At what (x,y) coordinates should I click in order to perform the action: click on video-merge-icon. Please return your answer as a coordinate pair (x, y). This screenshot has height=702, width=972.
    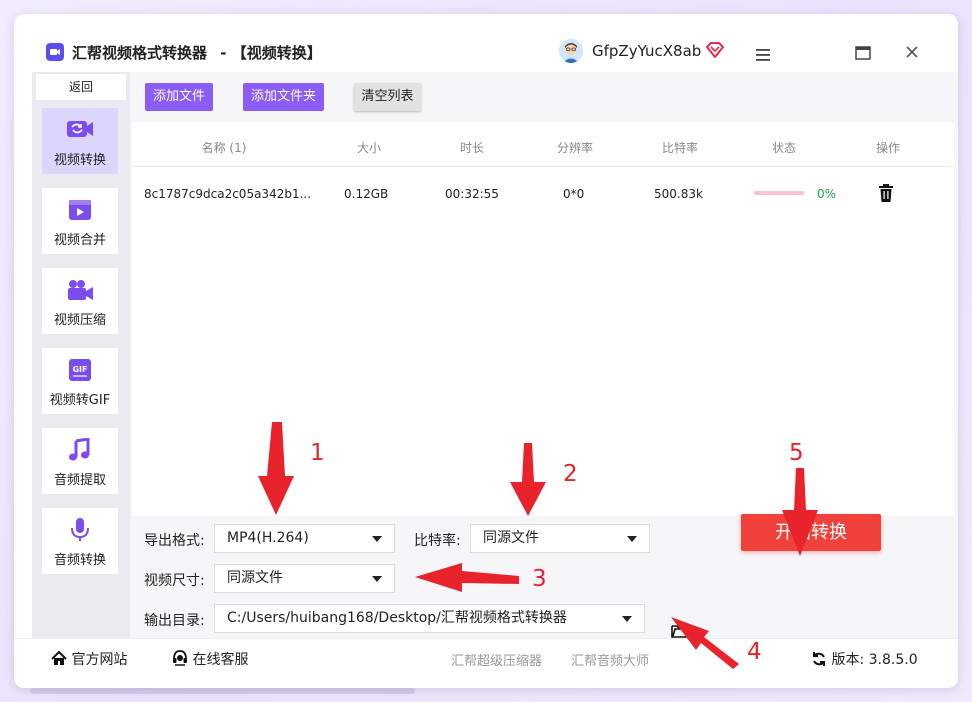
    Looking at the image, I should click on (80, 210).